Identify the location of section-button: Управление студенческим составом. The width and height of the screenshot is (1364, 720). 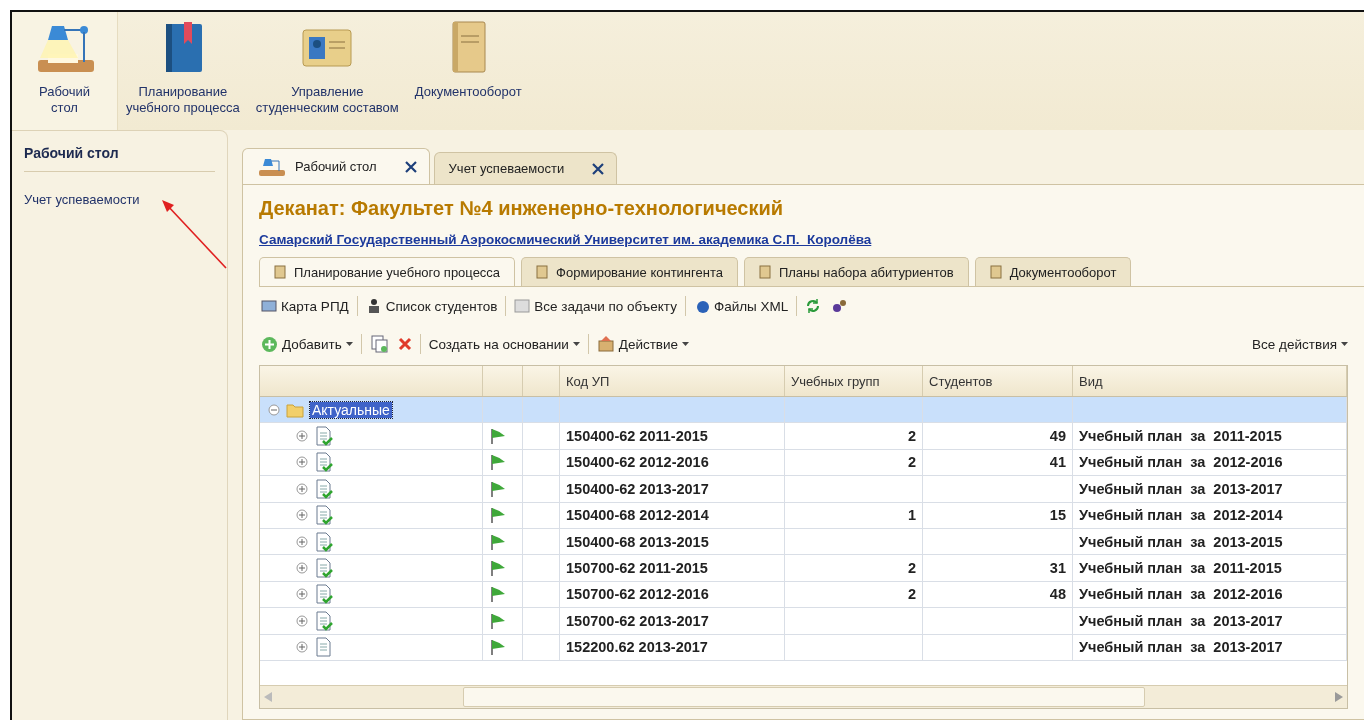
(327, 71).